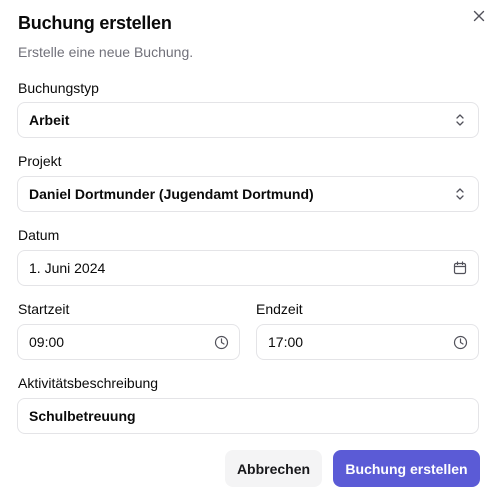  I want to click on project-select: Daniel Dortmunder (Jugendamt Dortmund), so click(248, 194).